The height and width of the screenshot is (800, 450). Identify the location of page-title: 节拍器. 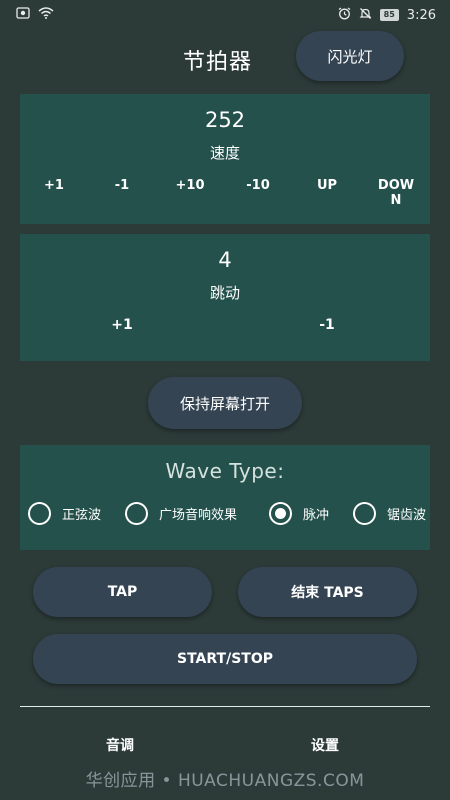
(218, 62).